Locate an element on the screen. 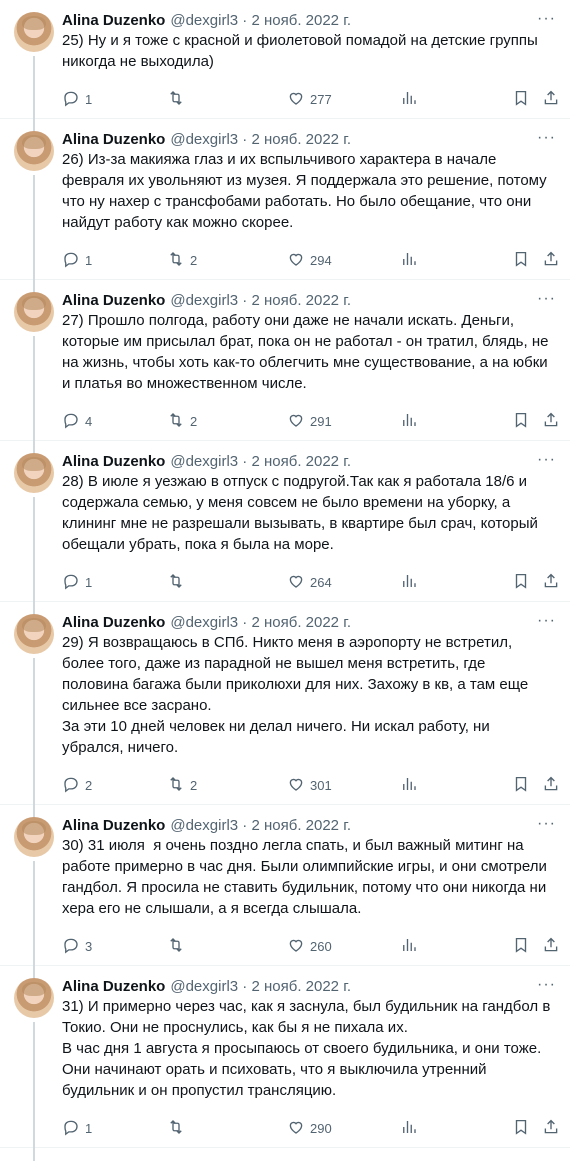  like-button: 294 is located at coordinates (309, 260).